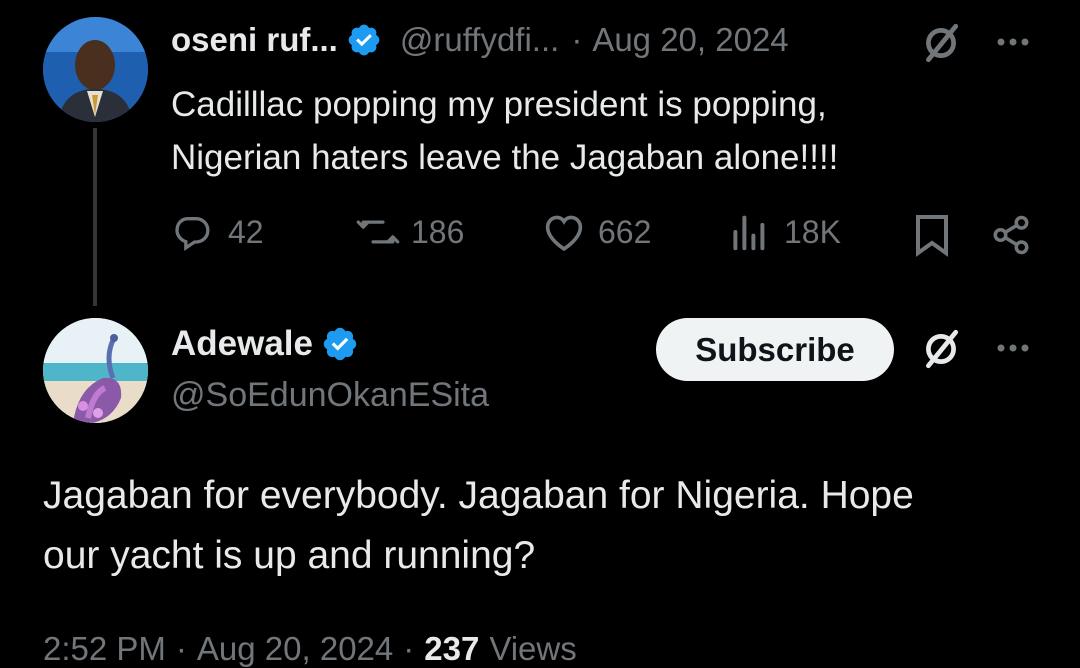 This screenshot has height=668, width=1080. What do you see at coordinates (330, 395) in the screenshot?
I see `reply-handle: @SoEdunOkanESita` at bounding box center [330, 395].